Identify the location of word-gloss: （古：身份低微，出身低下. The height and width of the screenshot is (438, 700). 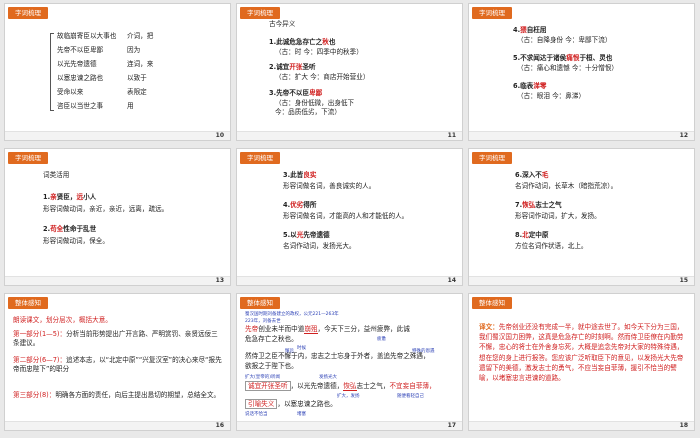
(315, 103).